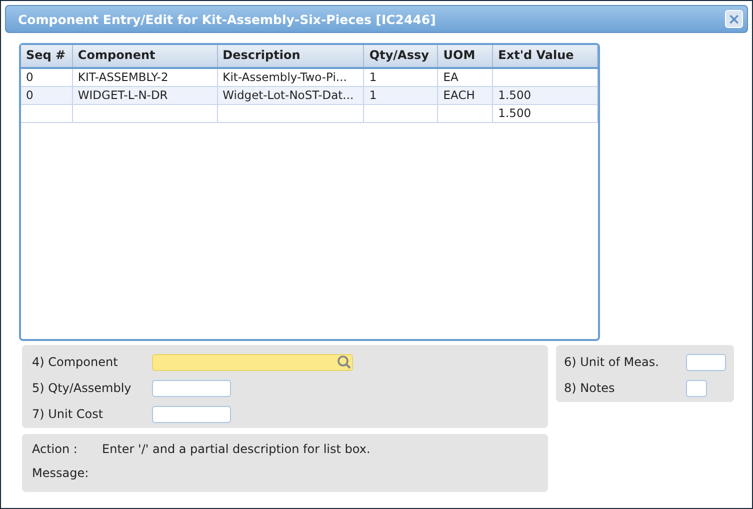  I want to click on action-label: Action :, so click(55, 450).